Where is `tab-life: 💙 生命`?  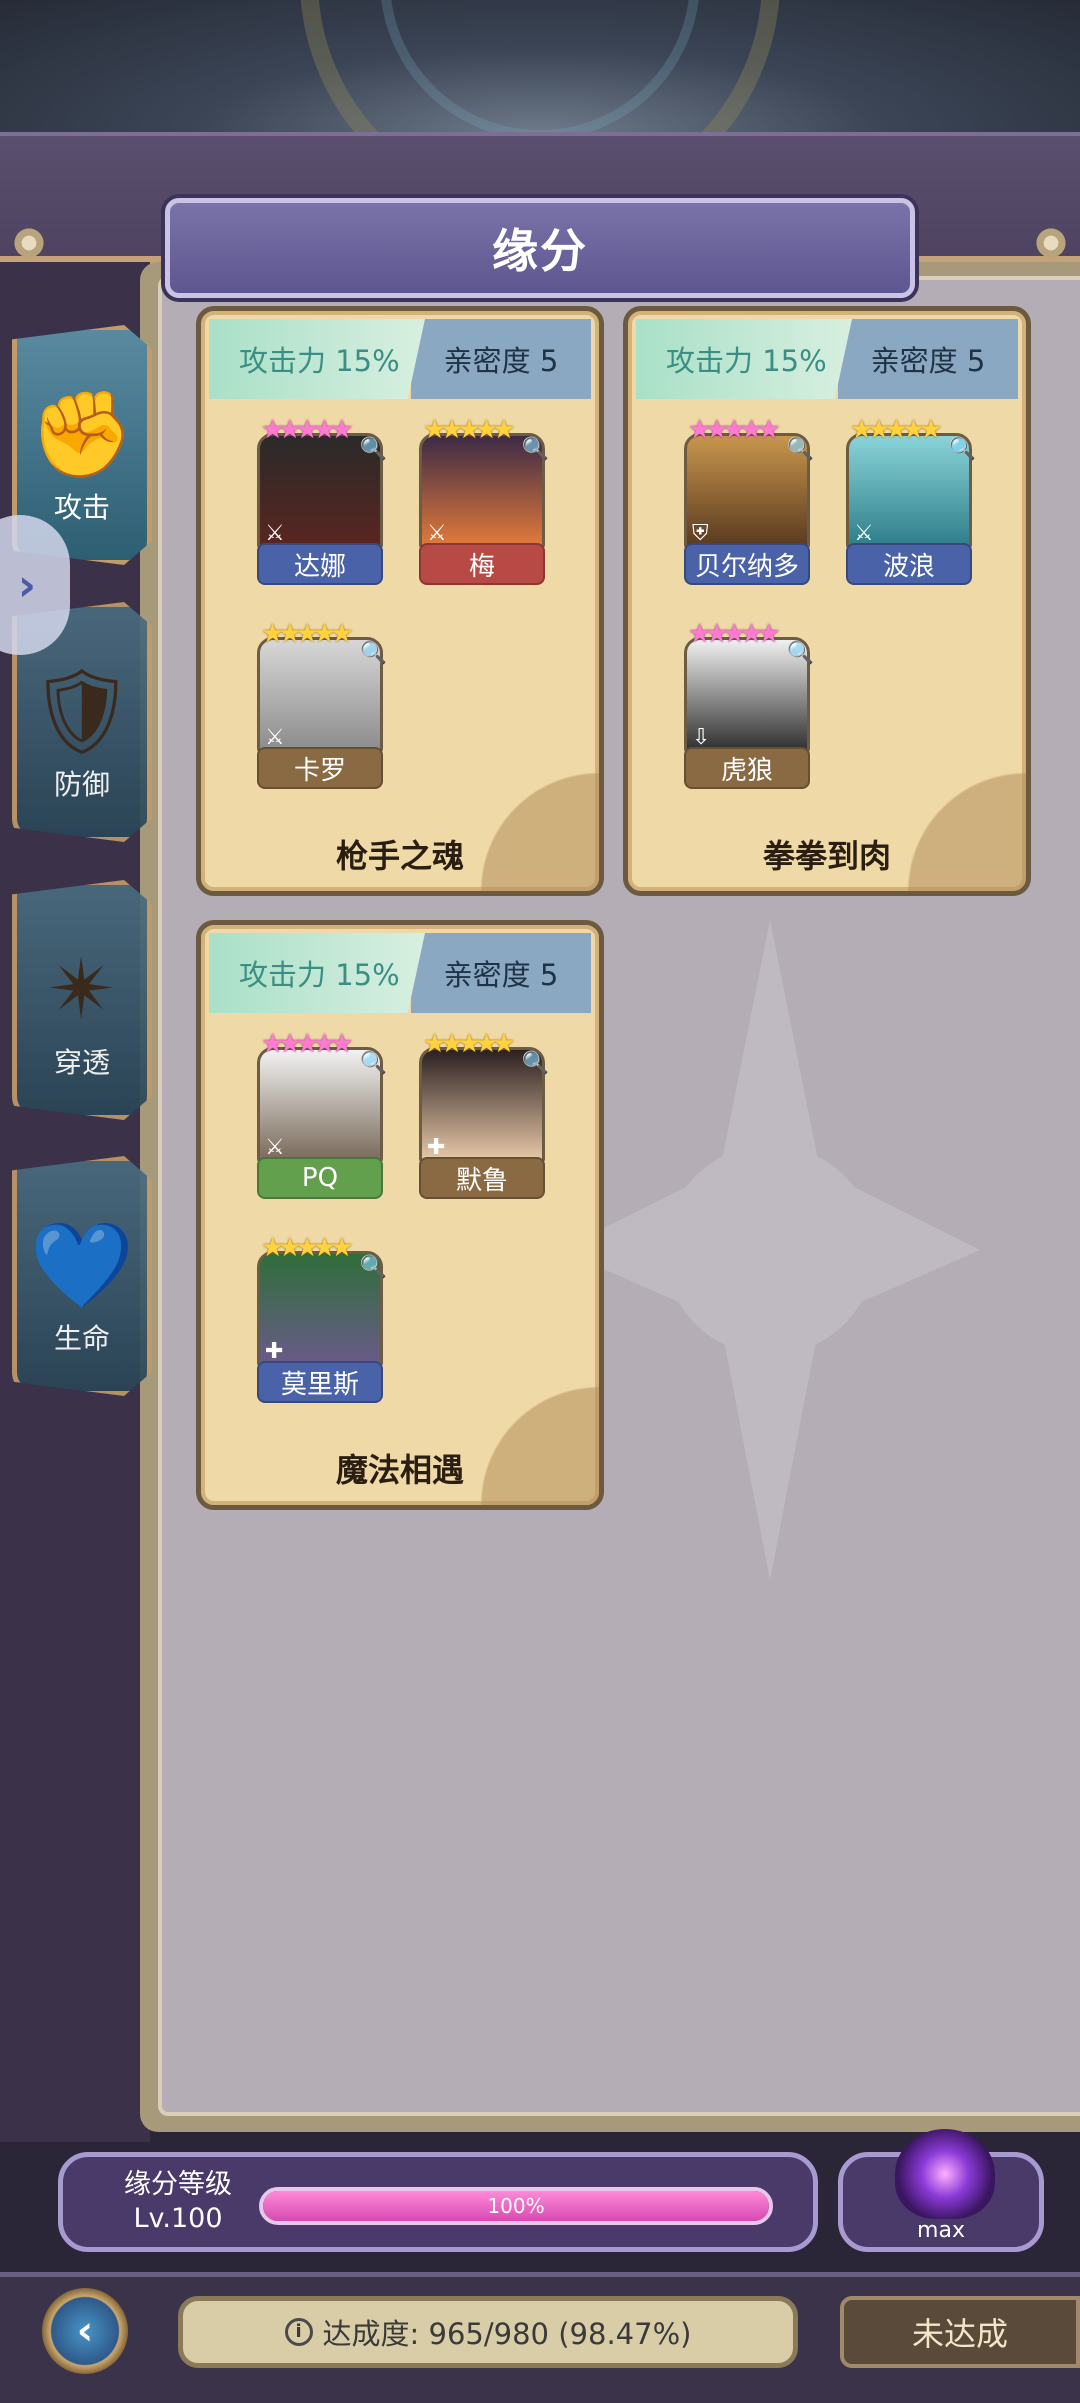 tab-life: 💙 生命 is located at coordinates (82, 1276).